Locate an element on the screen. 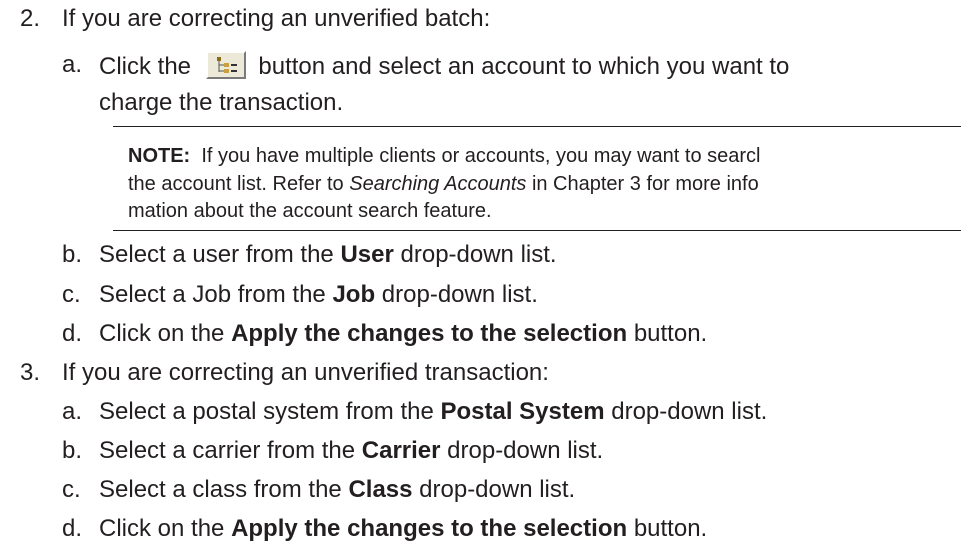  step-2-number: 2. is located at coordinates (30, 18).